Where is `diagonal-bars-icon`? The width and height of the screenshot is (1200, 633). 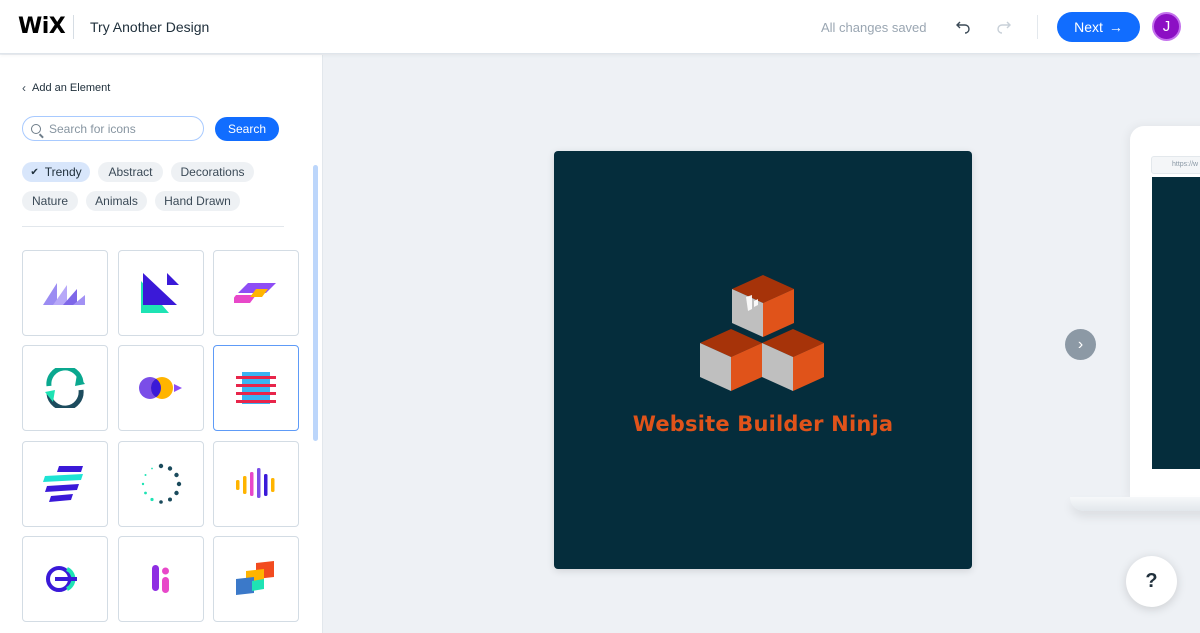 diagonal-bars-icon is located at coordinates (63, 484).